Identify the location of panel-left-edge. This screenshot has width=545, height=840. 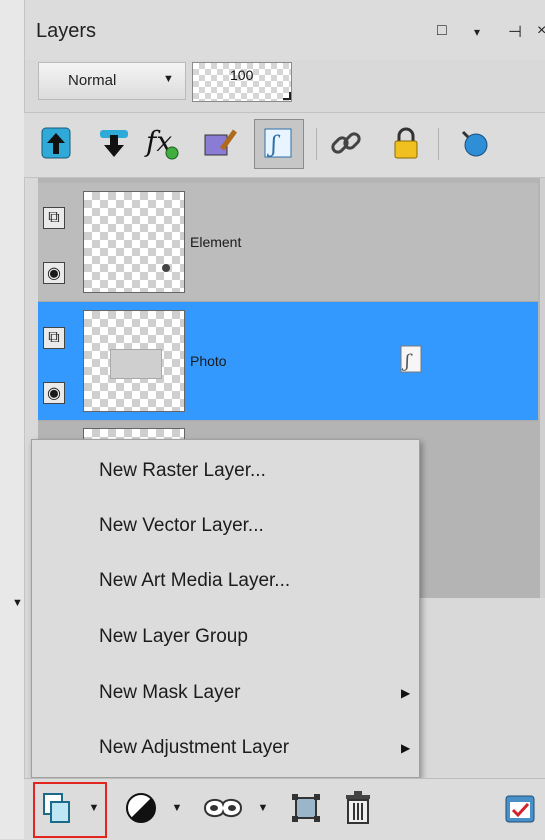
(12, 419).